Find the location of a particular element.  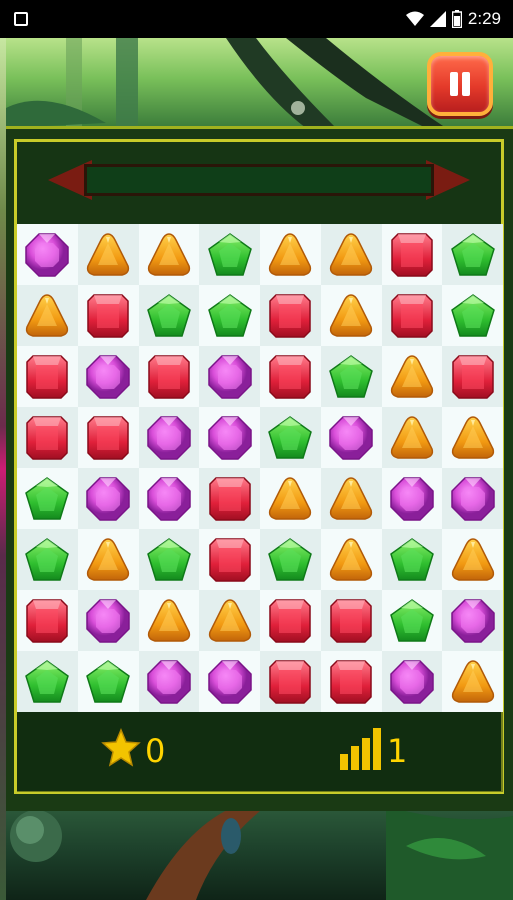

pause-button is located at coordinates (460, 84).